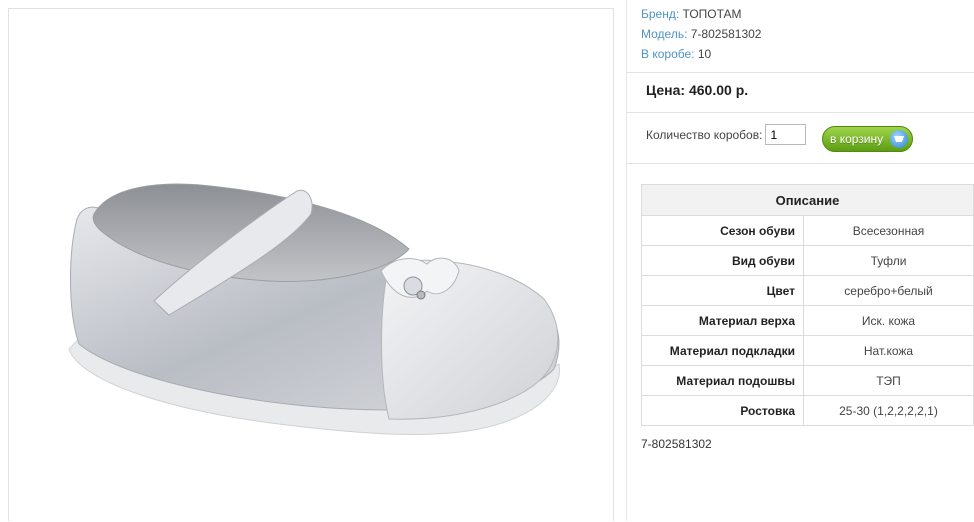  What do you see at coordinates (697, 90) in the screenshot?
I see `price: Цена: 460.00 р.` at bounding box center [697, 90].